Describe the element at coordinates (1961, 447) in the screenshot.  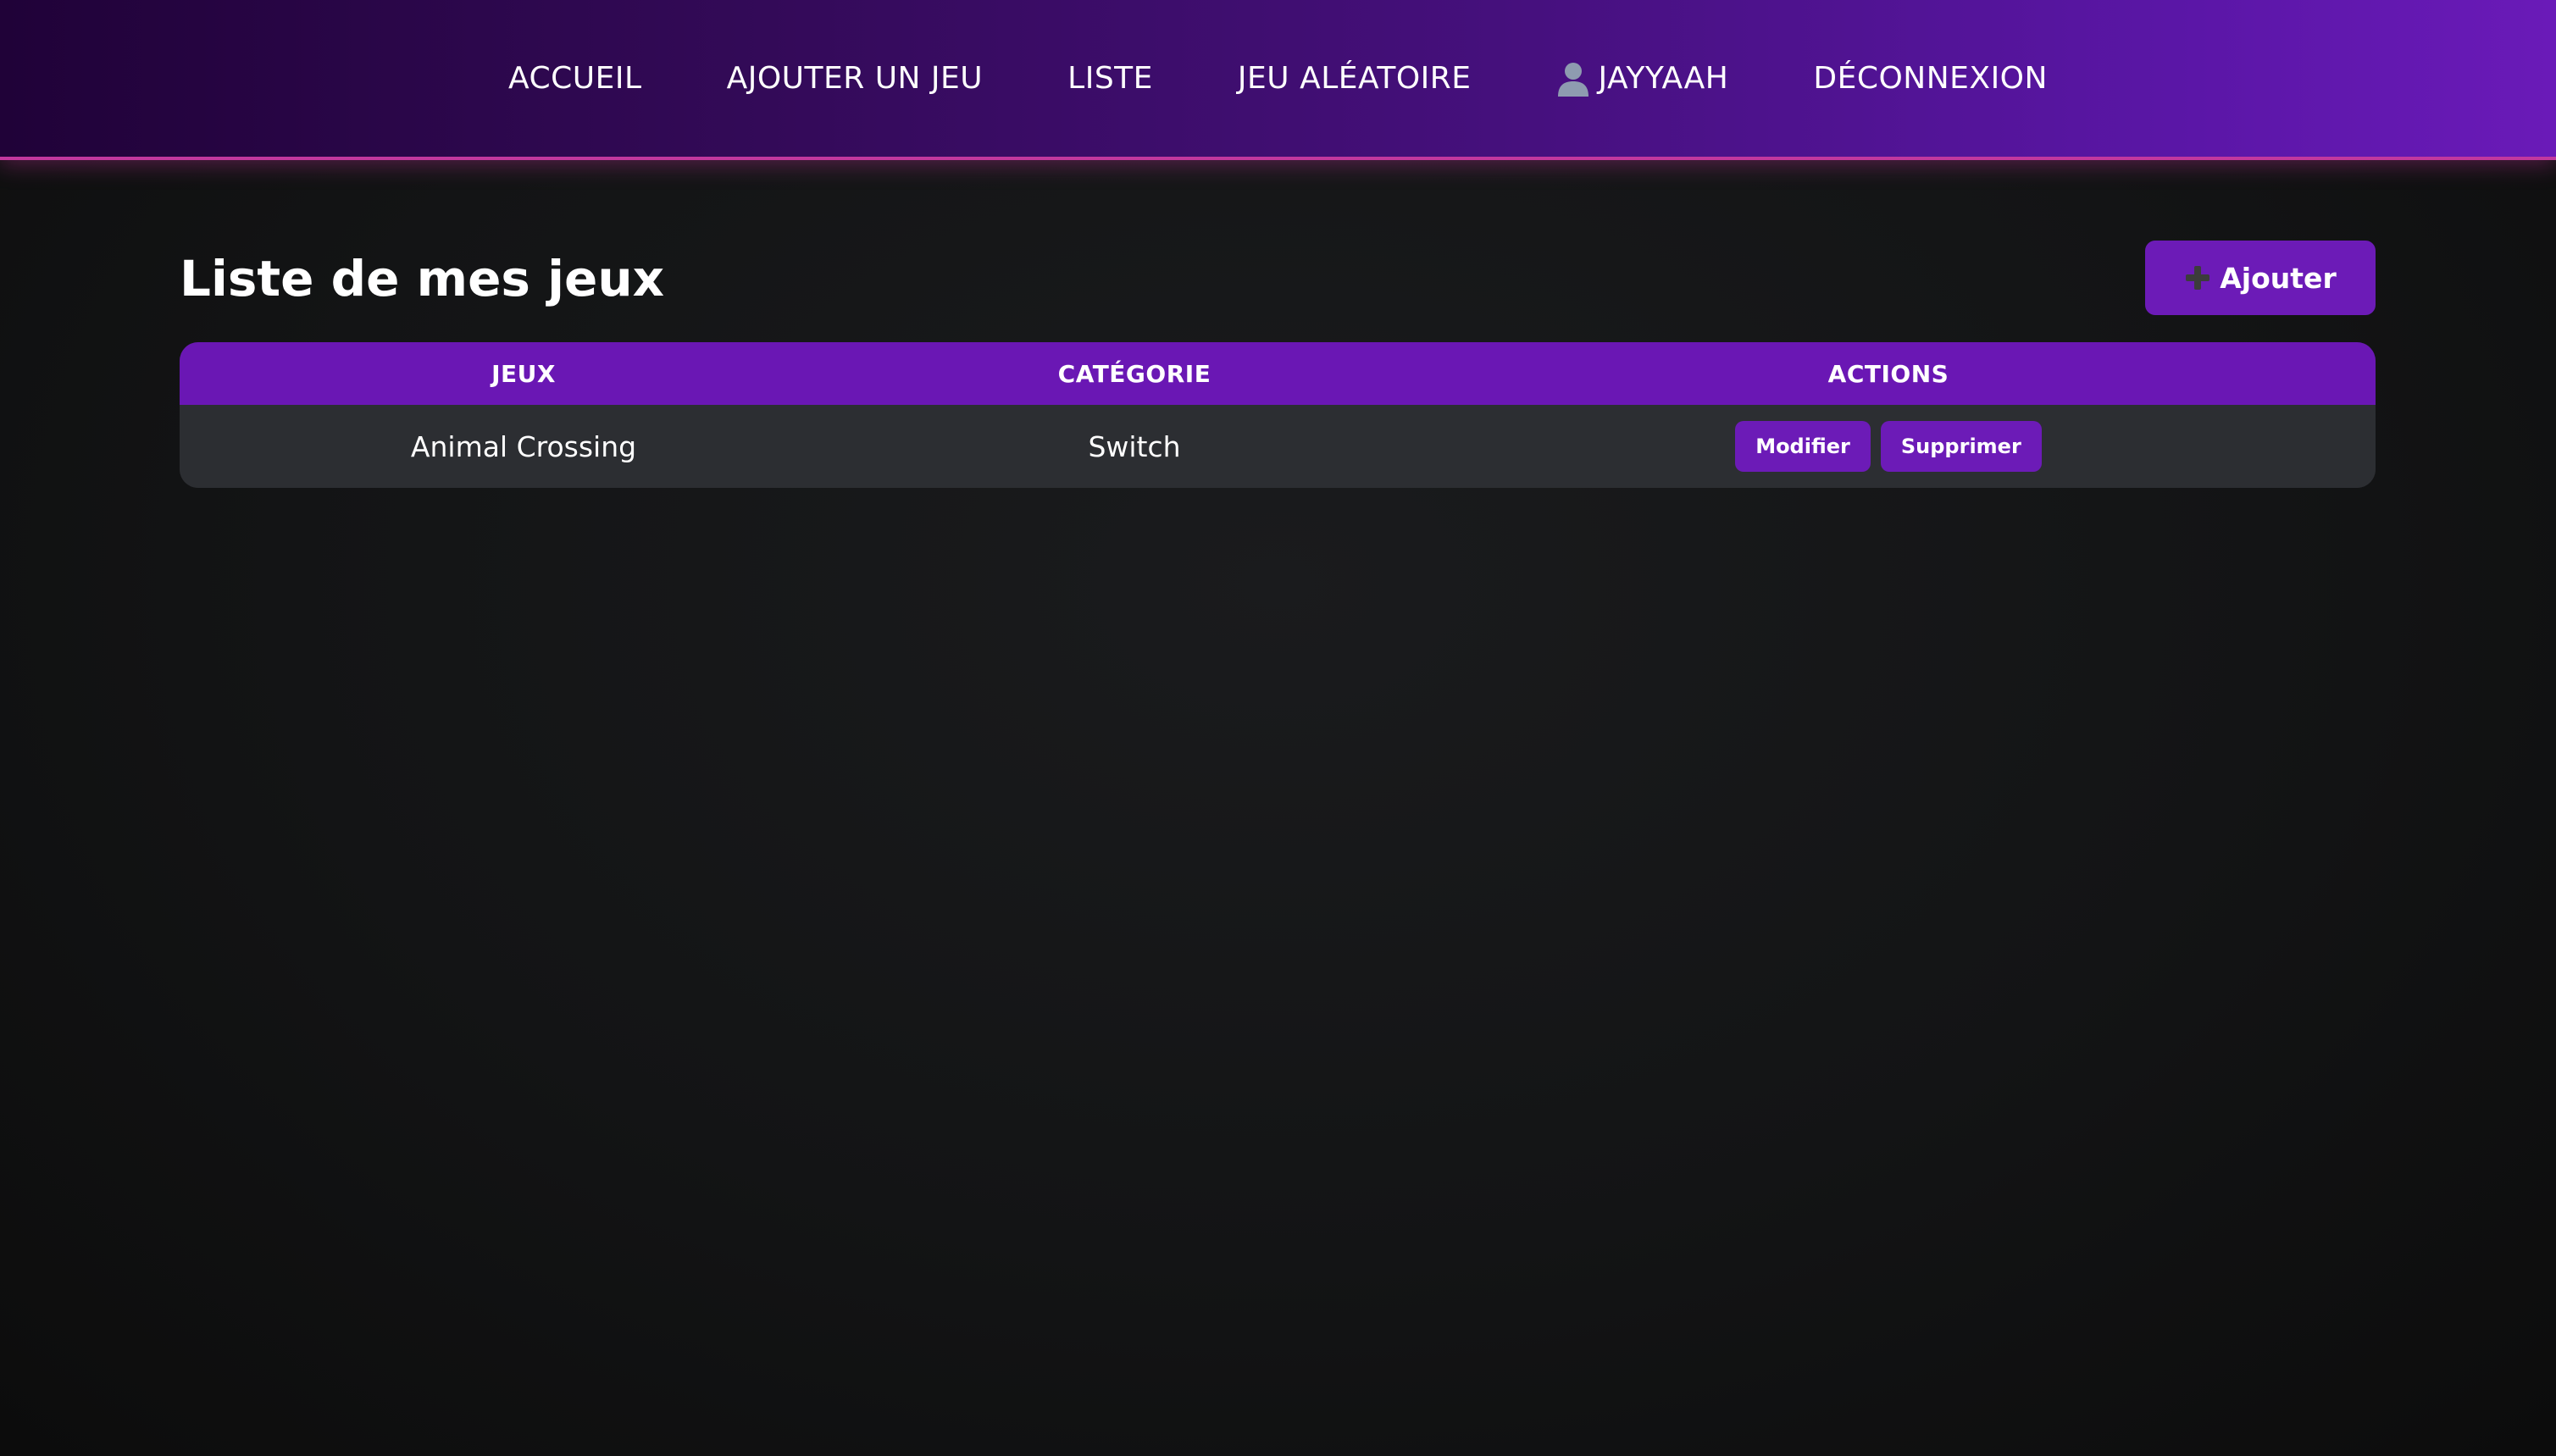
I see `delete-button: Supprimer` at that location.